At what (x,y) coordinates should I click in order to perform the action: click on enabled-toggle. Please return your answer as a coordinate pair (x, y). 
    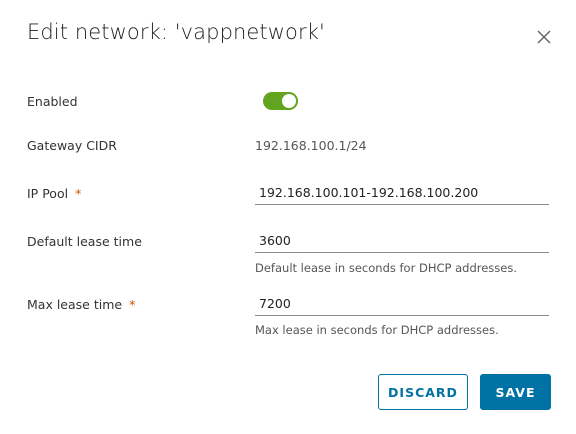
    Looking at the image, I should click on (280, 101).